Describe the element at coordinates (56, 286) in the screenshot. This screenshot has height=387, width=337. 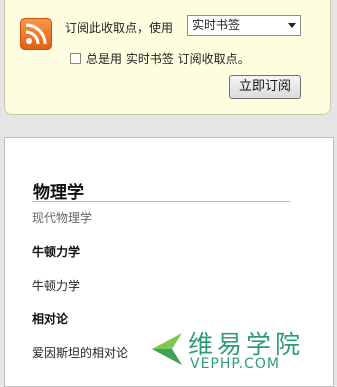
I see `feed-item-text: 牛顿力学` at that location.